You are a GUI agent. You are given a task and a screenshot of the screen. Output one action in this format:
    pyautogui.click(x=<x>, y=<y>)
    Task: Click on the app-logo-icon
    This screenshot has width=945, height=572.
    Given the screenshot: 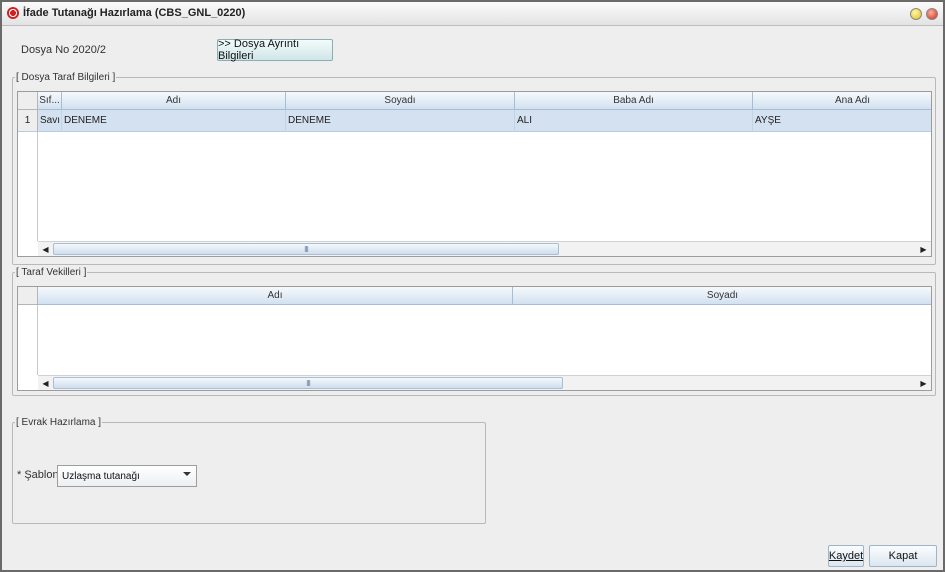 What is the action you would take?
    pyautogui.click(x=13, y=13)
    